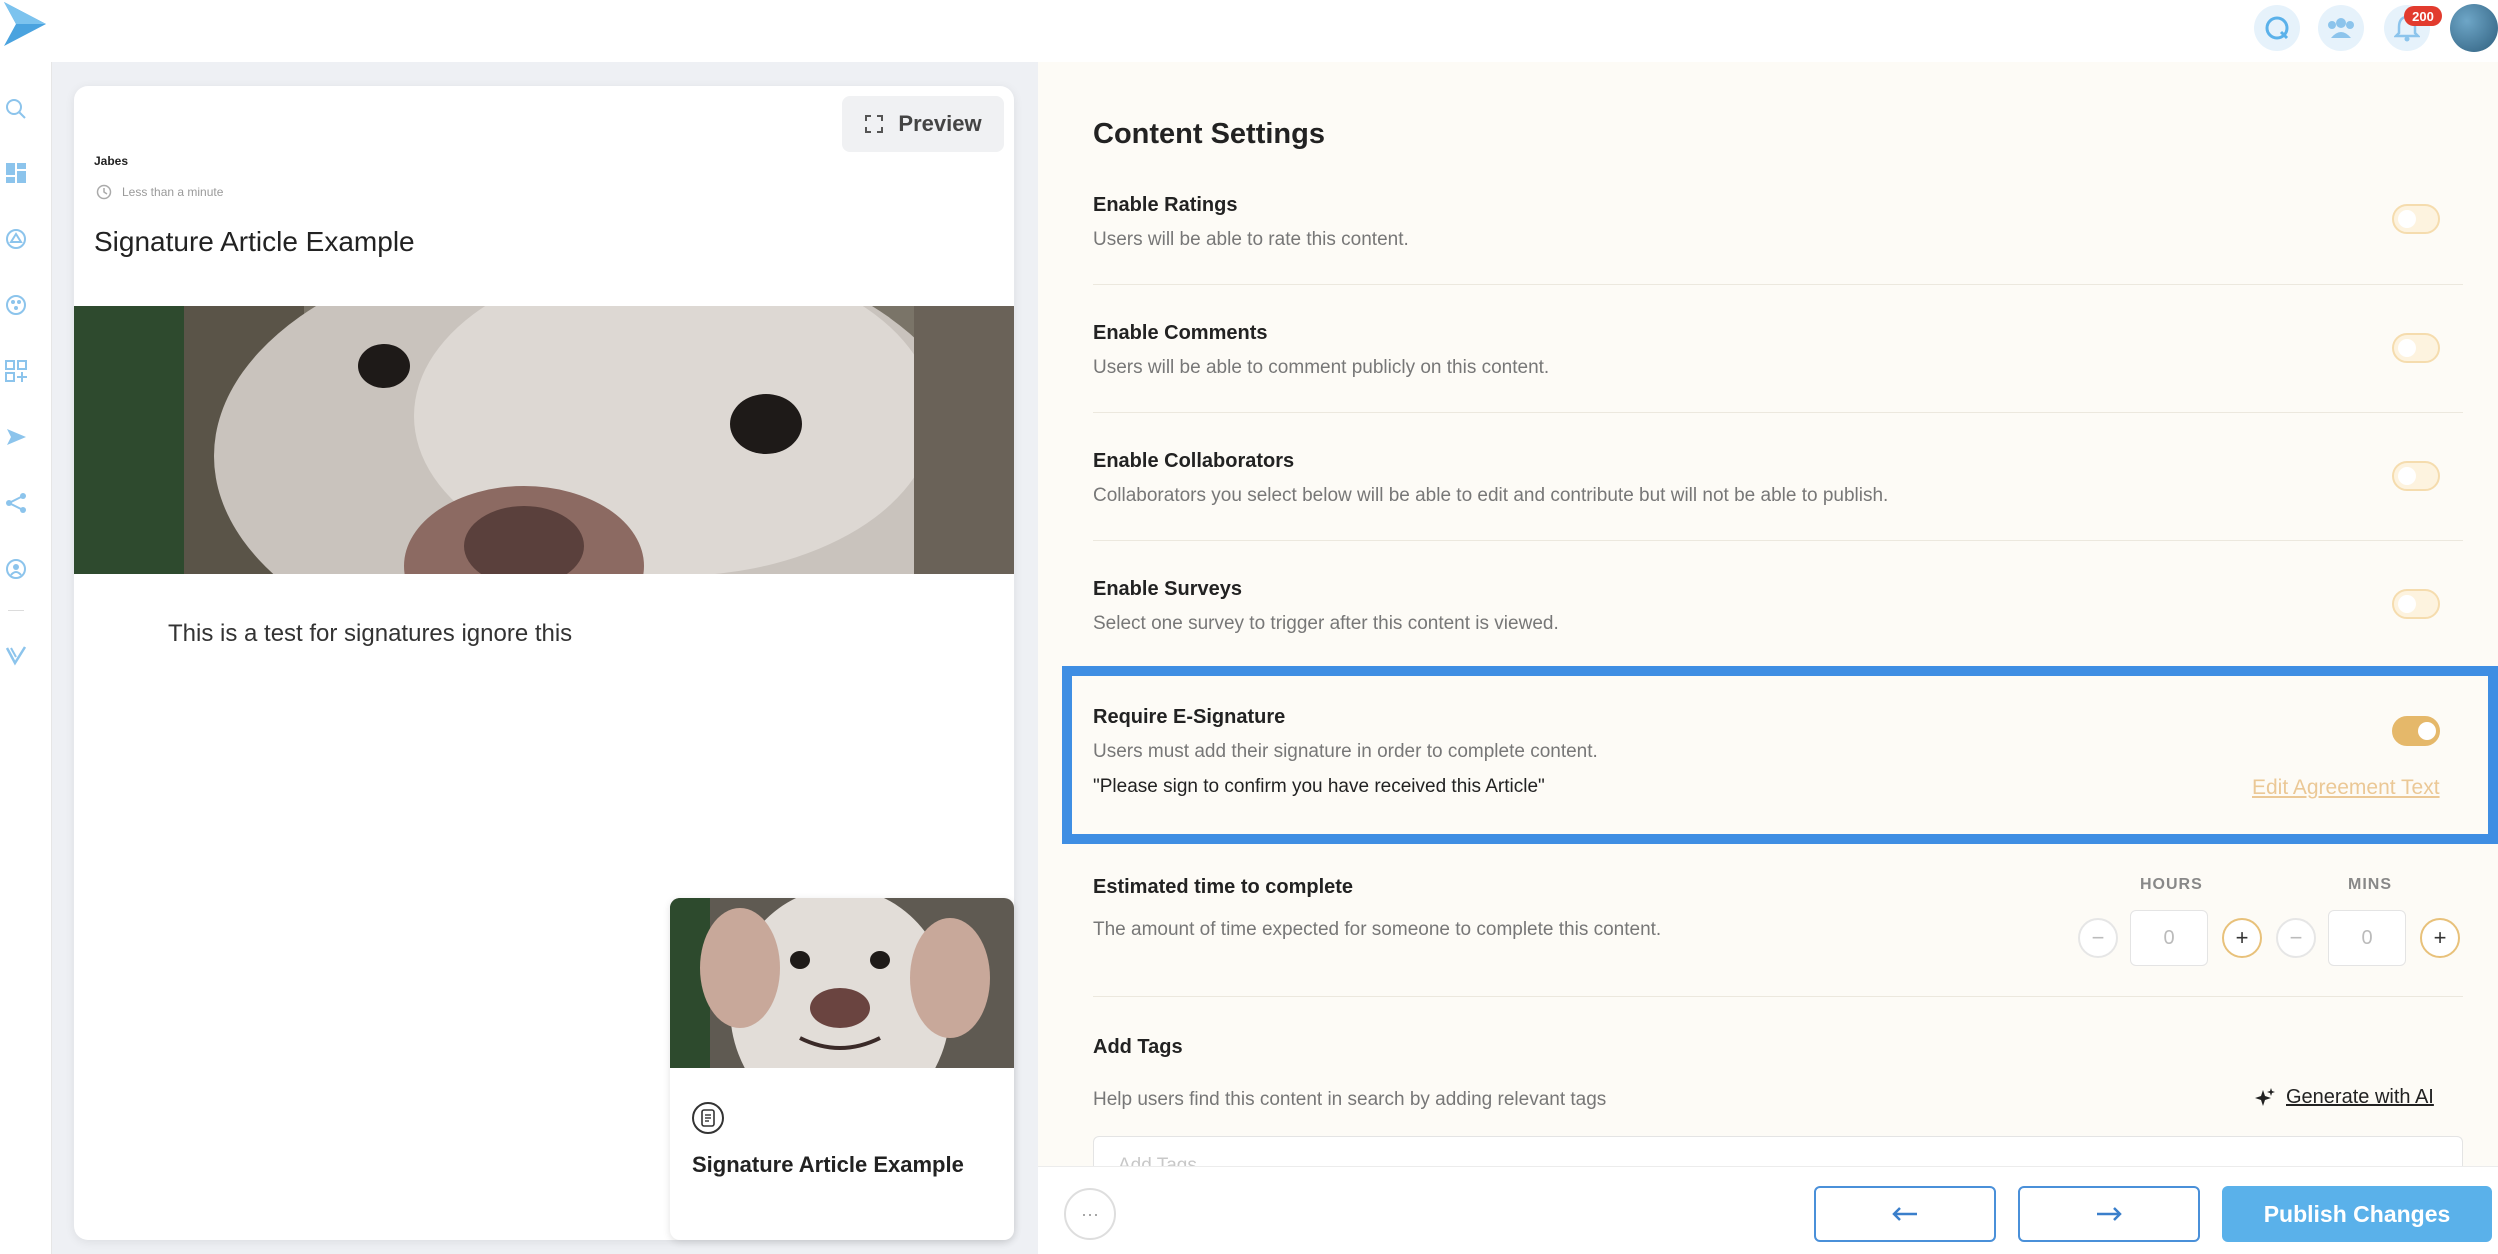 Image resolution: width=2498 pixels, height=1254 pixels. I want to click on share-icon, so click(16, 503).